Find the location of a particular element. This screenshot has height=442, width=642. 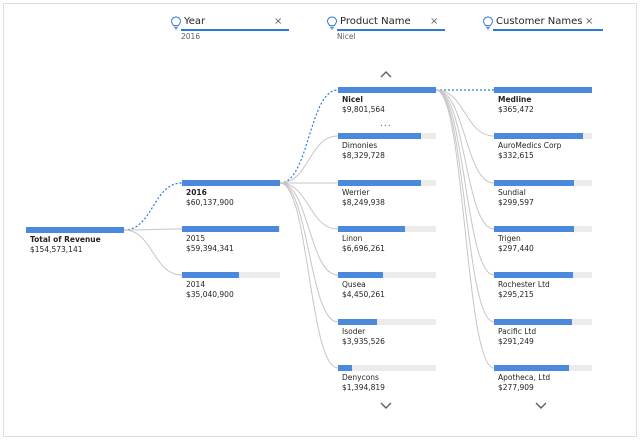

product-node: Werrier $8,249,938 is located at coordinates (387, 195).